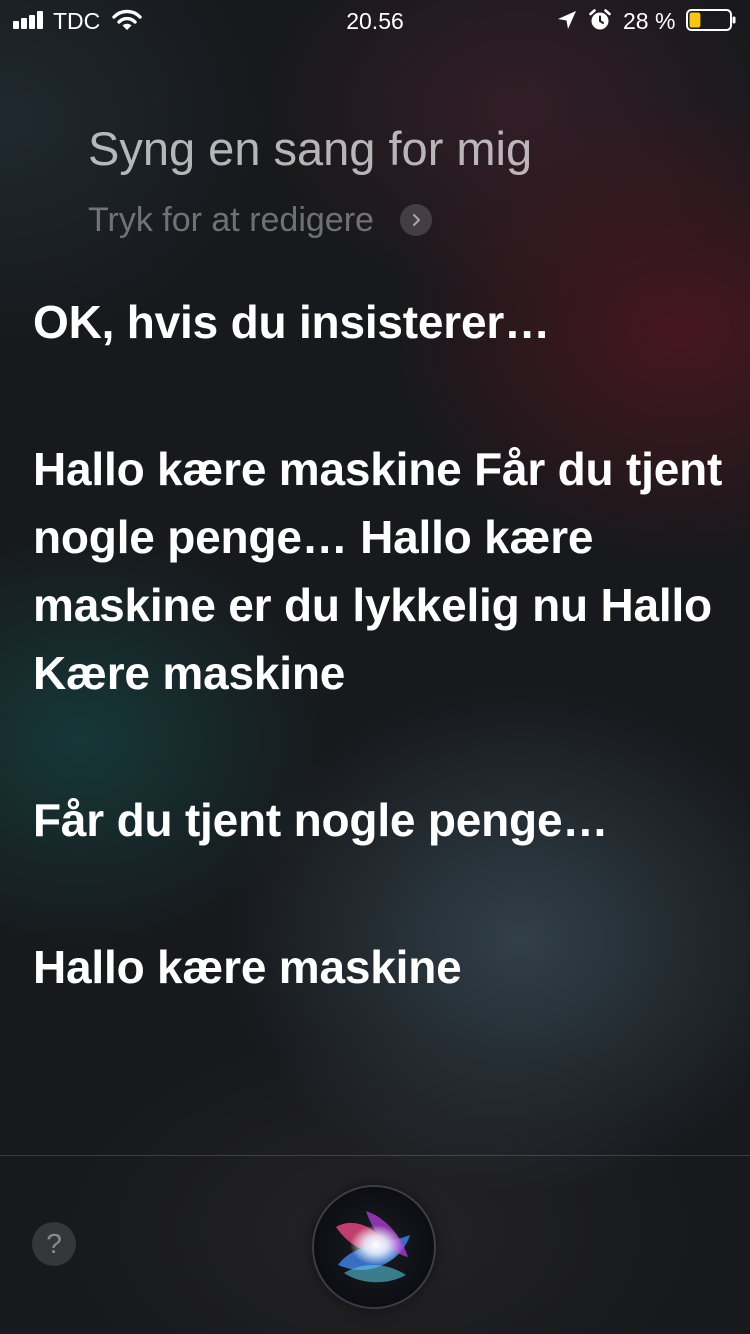  What do you see at coordinates (649, 21) in the screenshot?
I see `battery-percent: 28 %` at bounding box center [649, 21].